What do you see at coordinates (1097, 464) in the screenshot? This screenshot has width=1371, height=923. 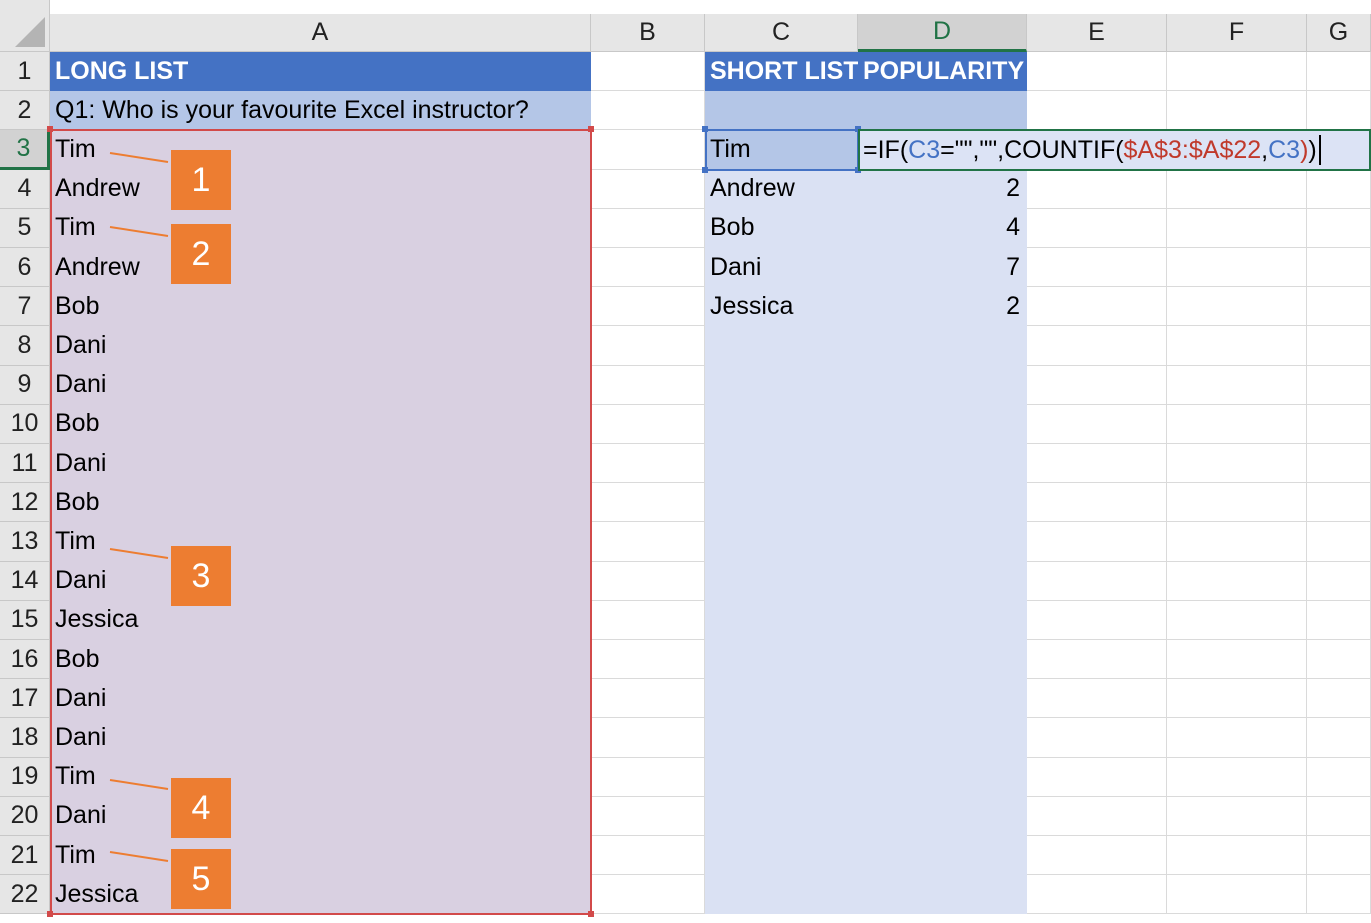 I see `cell-E11` at bounding box center [1097, 464].